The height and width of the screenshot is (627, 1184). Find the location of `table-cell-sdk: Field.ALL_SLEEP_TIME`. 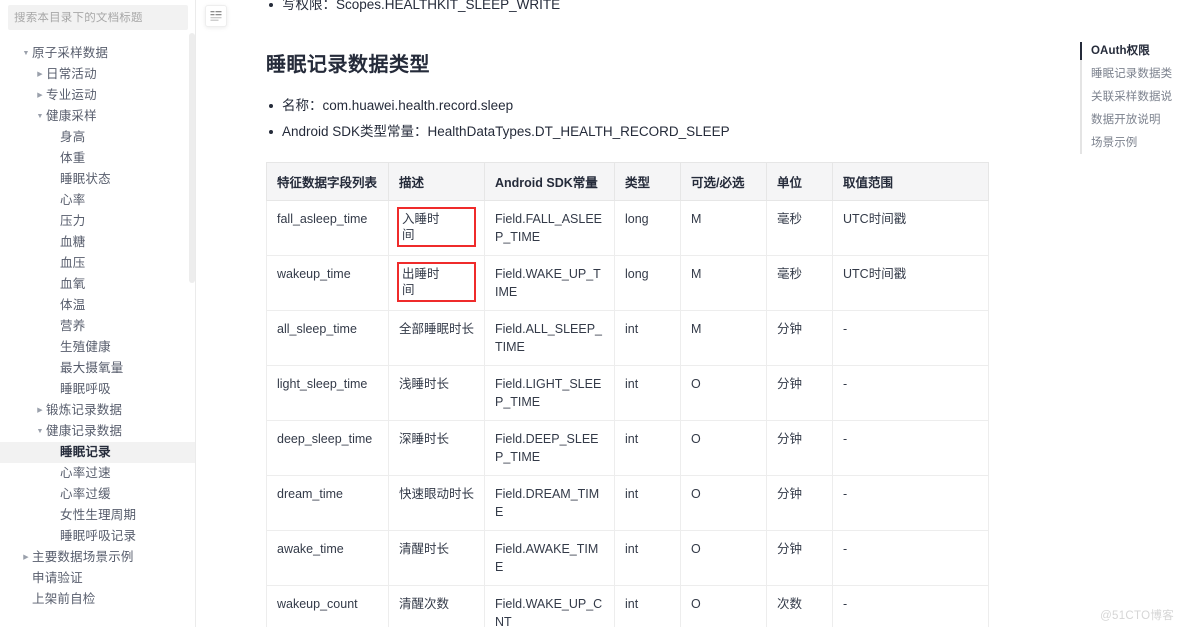

table-cell-sdk: Field.ALL_SLEEP_TIME is located at coordinates (549, 338).